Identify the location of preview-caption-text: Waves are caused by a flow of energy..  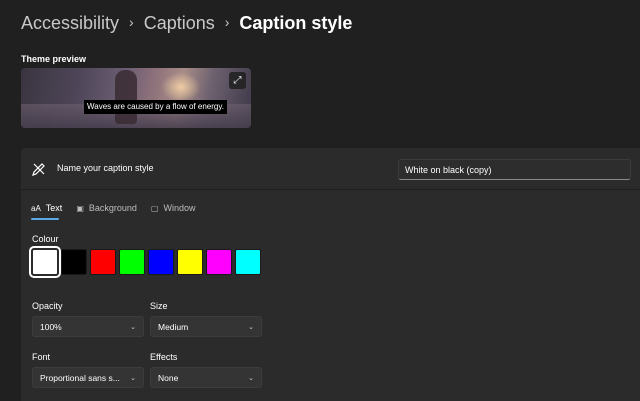
(155, 107).